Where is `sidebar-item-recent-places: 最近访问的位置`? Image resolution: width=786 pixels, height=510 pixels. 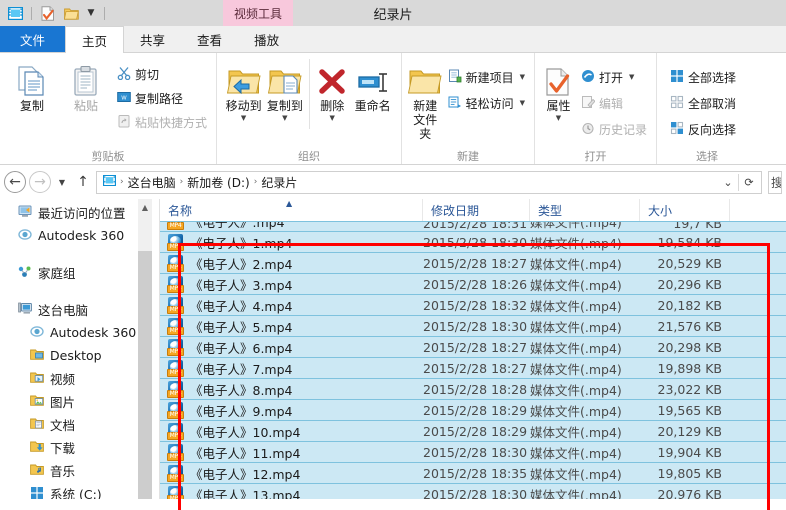 sidebar-item-recent-places: 最近访问的位置 is located at coordinates (80, 212).